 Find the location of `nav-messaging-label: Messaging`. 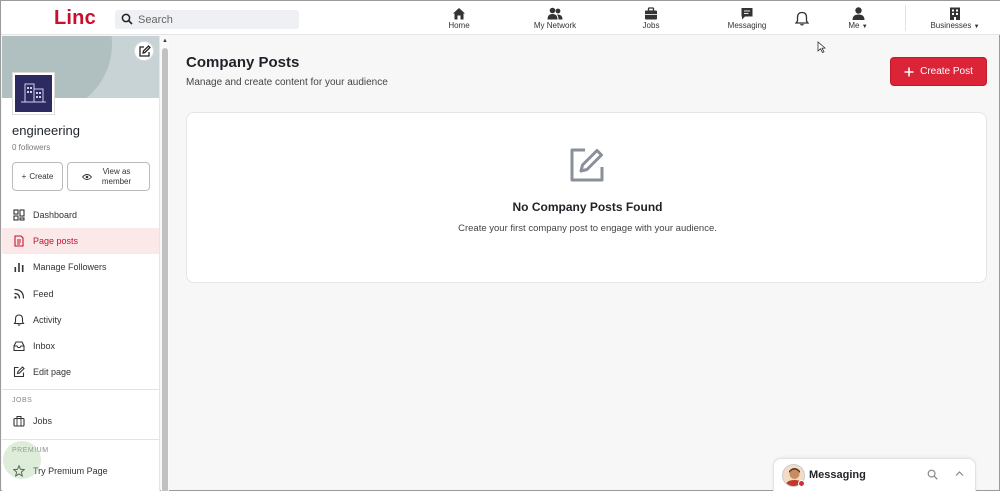

nav-messaging-label: Messaging is located at coordinates (747, 25).